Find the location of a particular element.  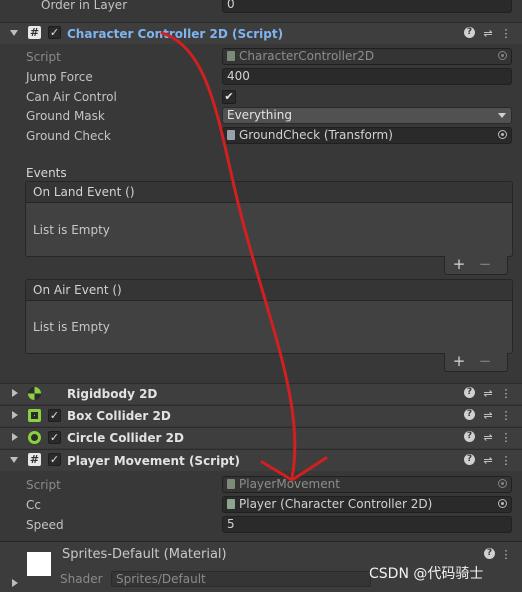

circle-collider-2d-header: ✓ Circle Collider 2D ? ⇌ ⋮ is located at coordinates (261, 437).